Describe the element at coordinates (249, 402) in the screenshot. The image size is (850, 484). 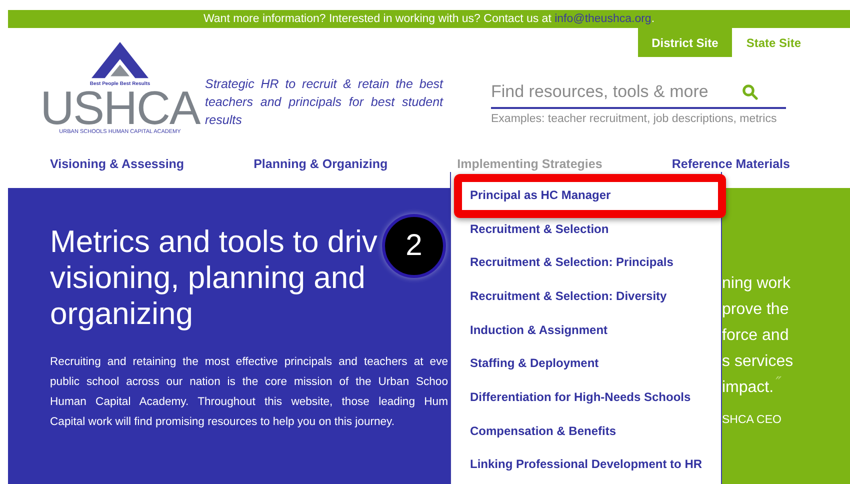
I see `hero-text-line: Human Capital Academy. Throughout this website, those leading Hum` at that location.